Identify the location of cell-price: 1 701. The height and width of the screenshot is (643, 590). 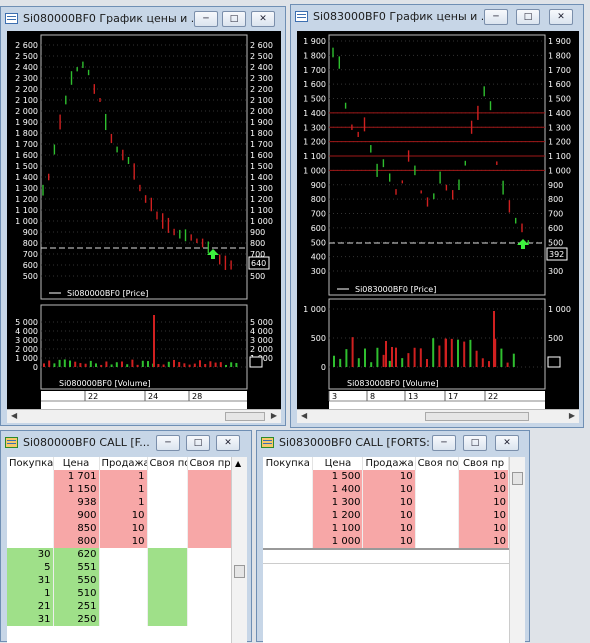
(76, 476).